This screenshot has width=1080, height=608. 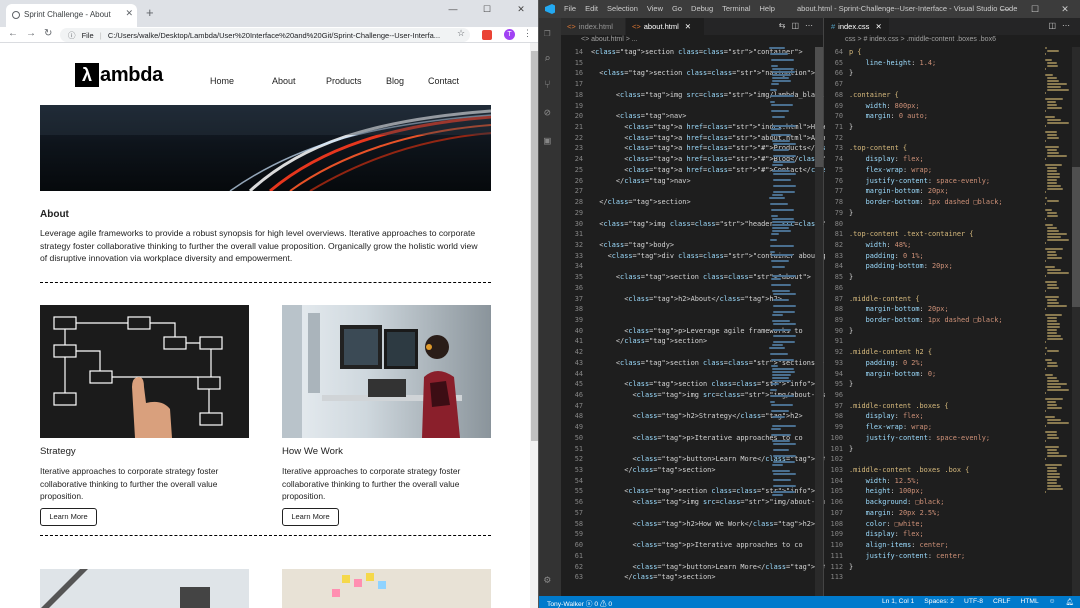 I want to click on code-line: 74 display: flex;, so click(x=952, y=159).